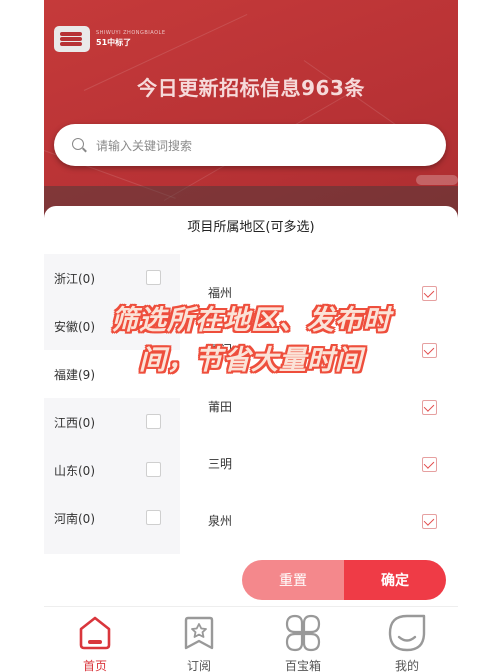 Image resolution: width=504 pixels, height=672 pixels. Describe the element at coordinates (220, 464) in the screenshot. I see `city-label: 三明` at that location.